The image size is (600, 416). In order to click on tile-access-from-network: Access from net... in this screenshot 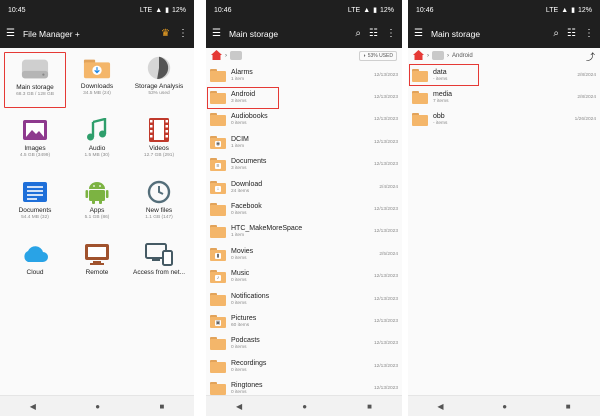, I will do `click(159, 266)`.